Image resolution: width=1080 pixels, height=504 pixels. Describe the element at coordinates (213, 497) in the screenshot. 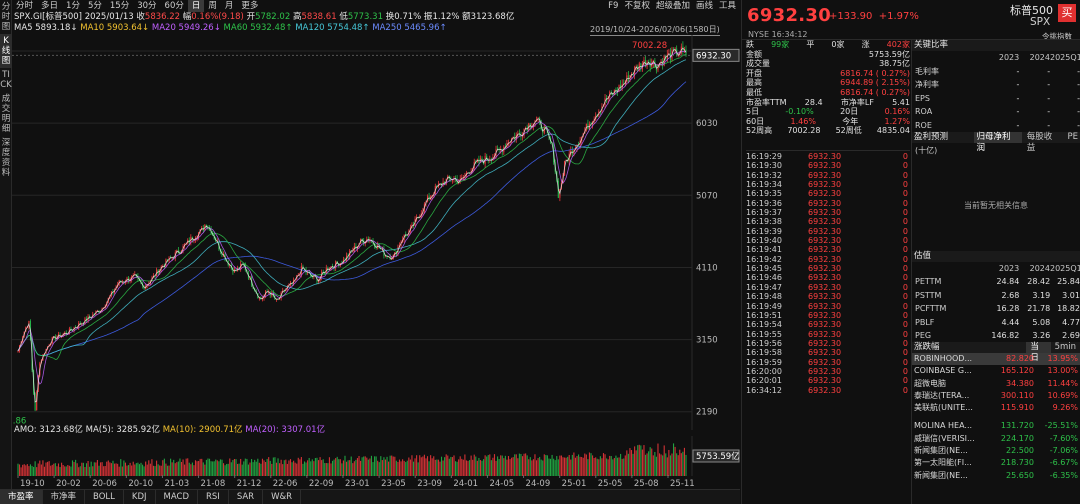

I see `tab-rsi: RSI` at that location.